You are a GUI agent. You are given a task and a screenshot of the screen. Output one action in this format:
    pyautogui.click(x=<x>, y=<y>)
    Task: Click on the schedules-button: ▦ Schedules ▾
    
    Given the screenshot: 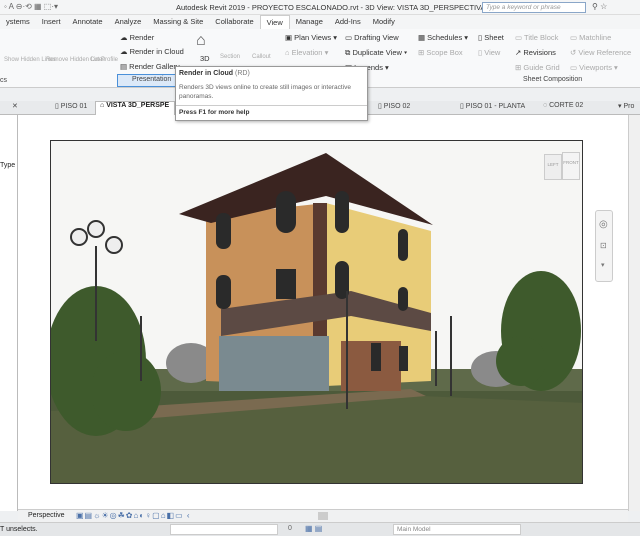 What is the action you would take?
    pyautogui.click(x=443, y=37)
    